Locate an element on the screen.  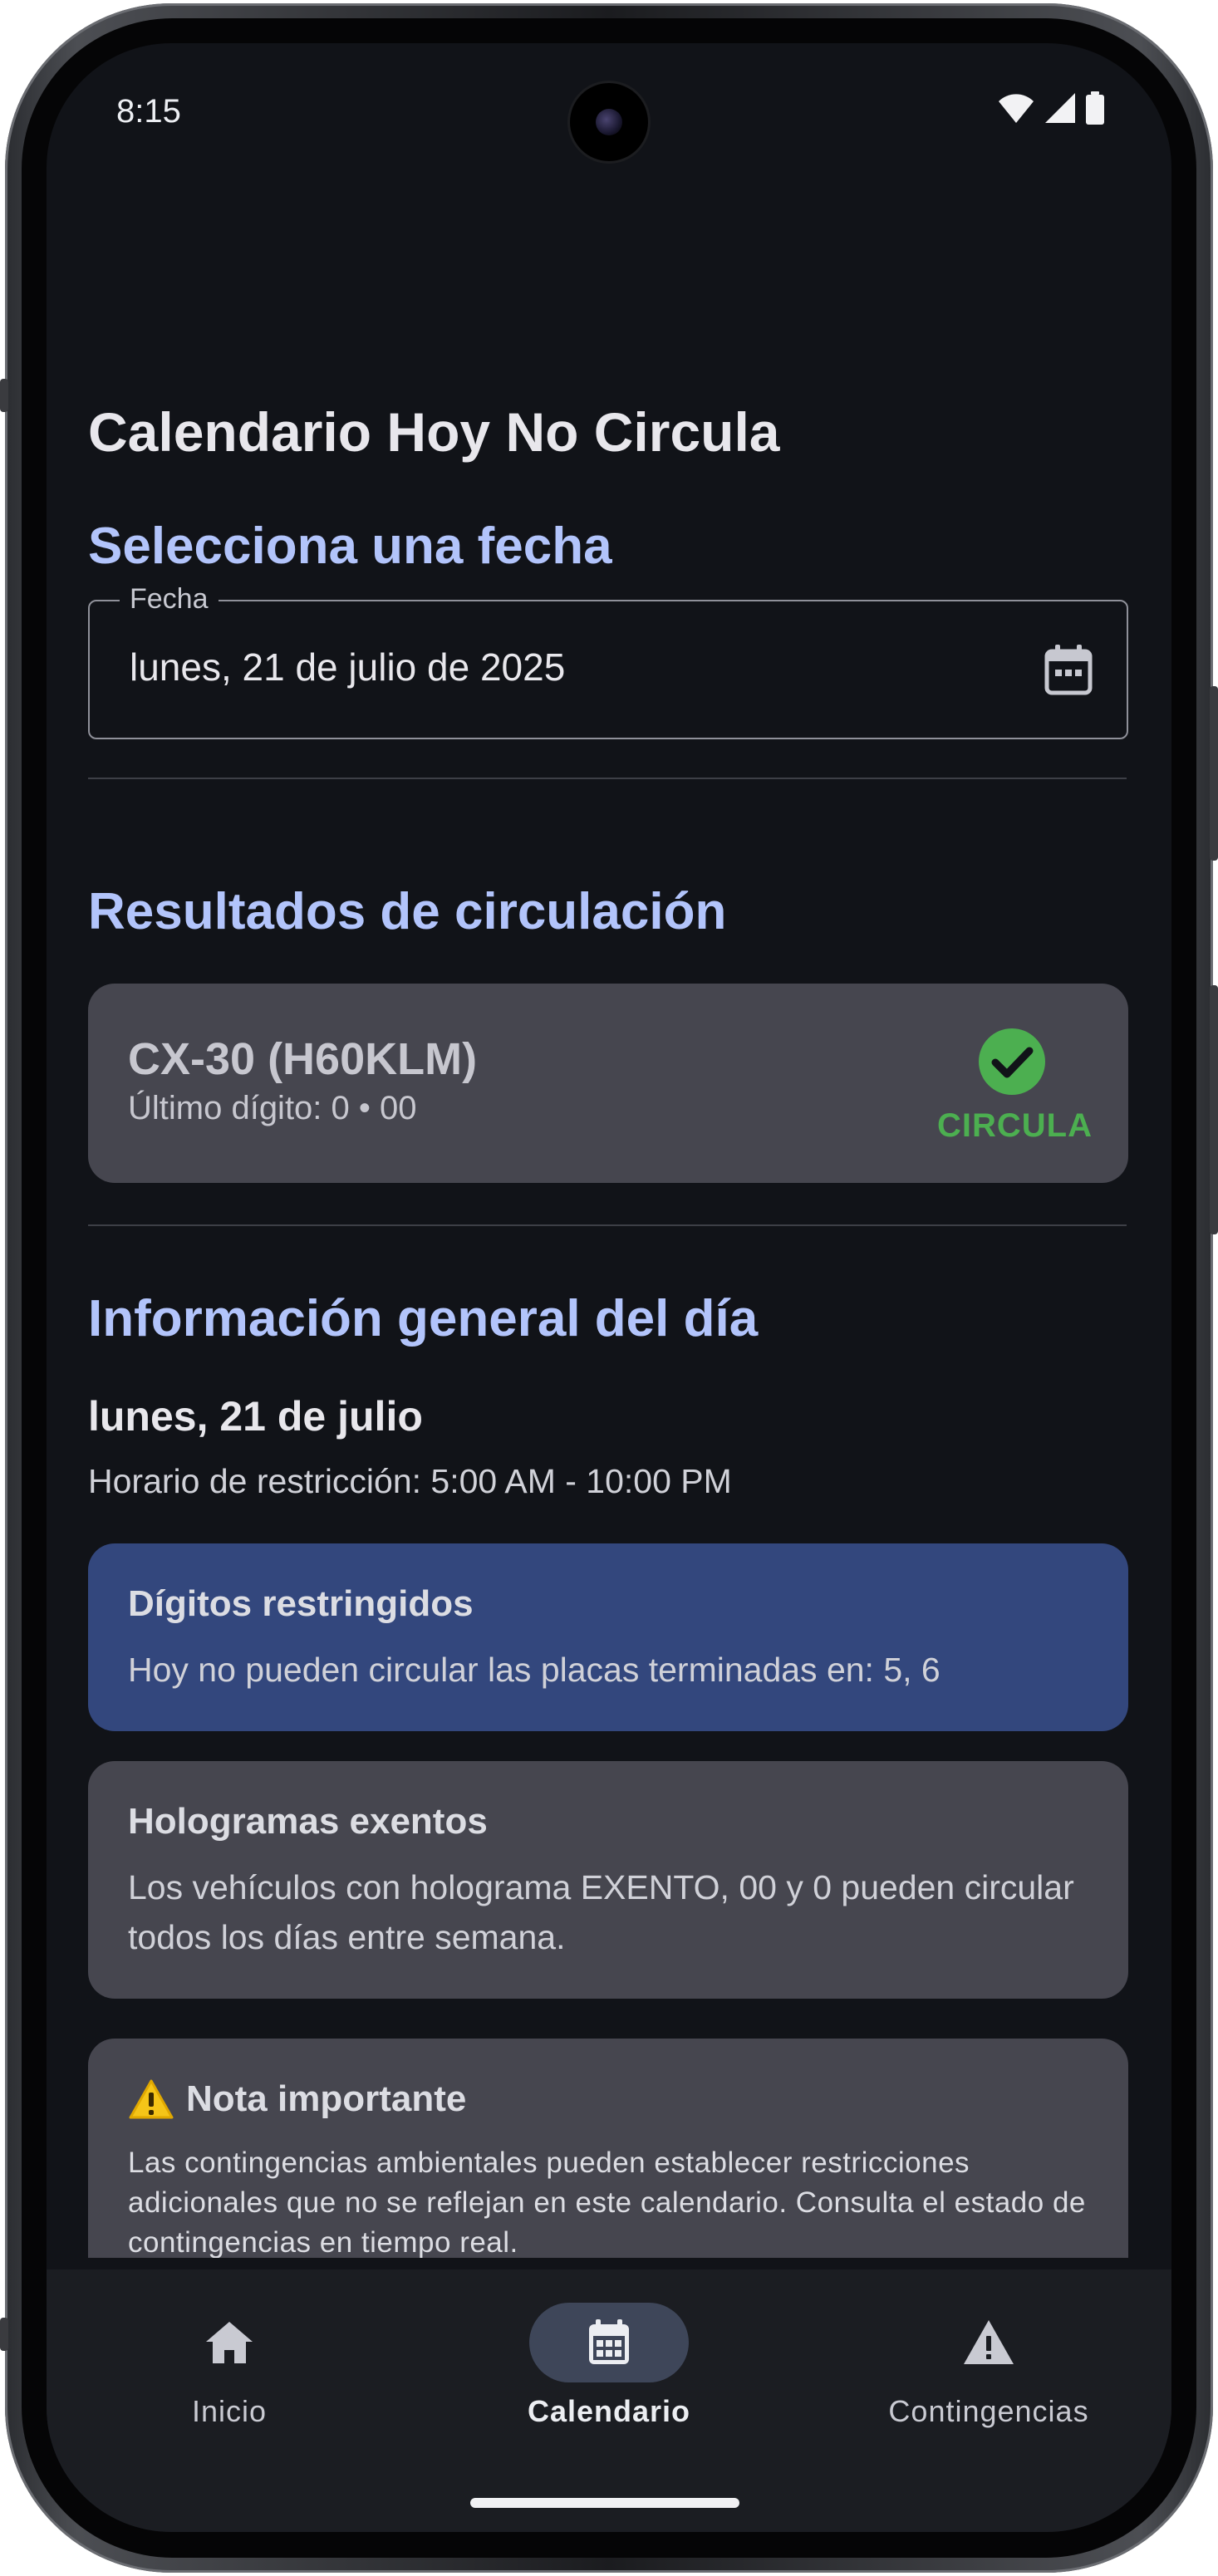
bottom-navigation: Inicio Calendario Contingencias is located at coordinates (609, 2400).